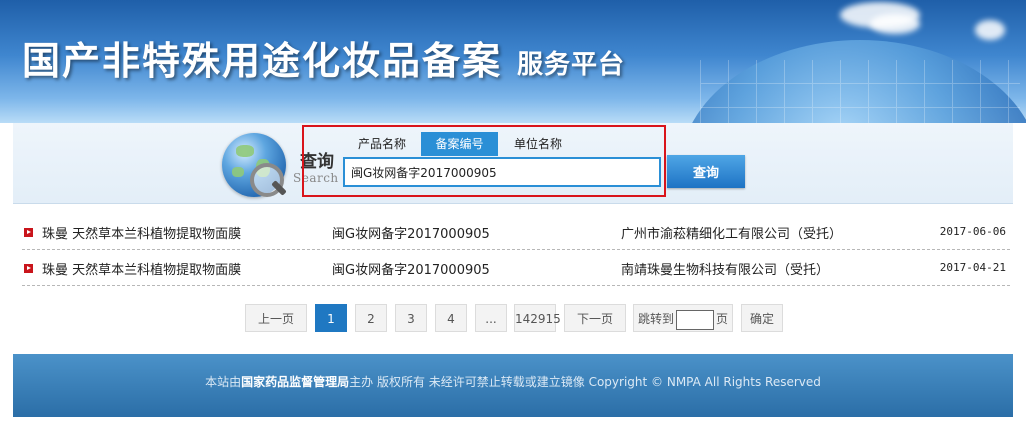 Image resolution: width=1026 pixels, height=424 pixels. I want to click on pagination: 上一页 1 2 3 4 ... 142915 下一页 跳转到 页 确定, so click(513, 319).